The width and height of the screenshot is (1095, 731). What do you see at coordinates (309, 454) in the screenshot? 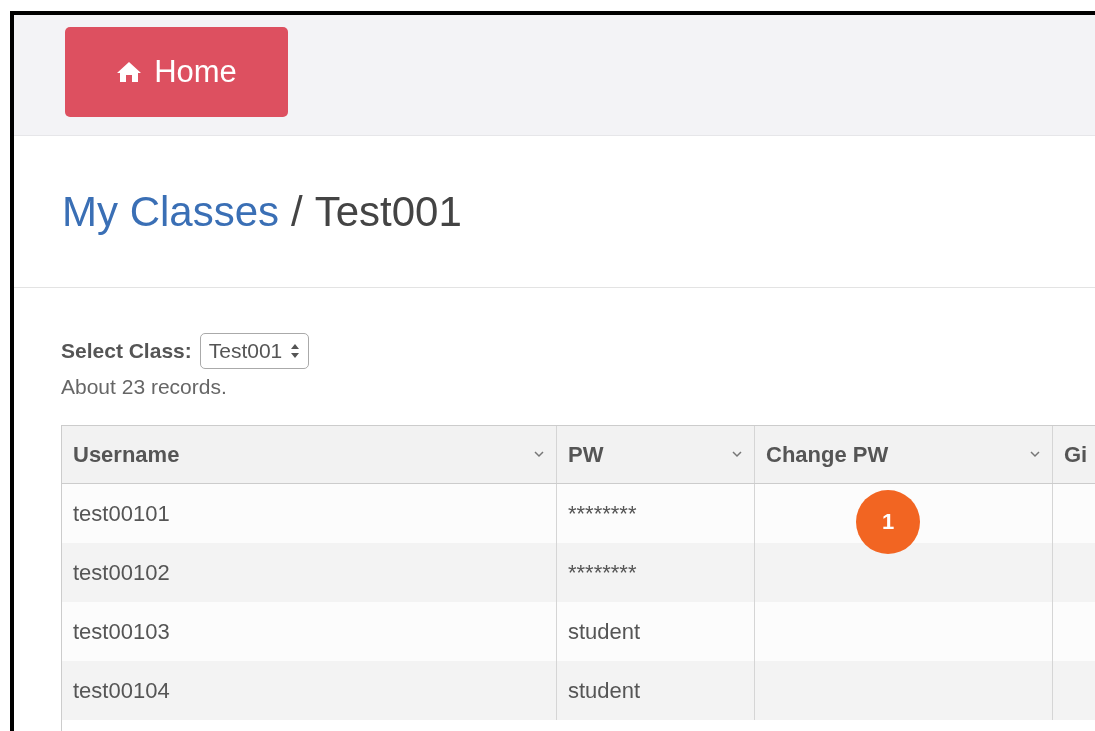
I see `column-header: Username` at bounding box center [309, 454].